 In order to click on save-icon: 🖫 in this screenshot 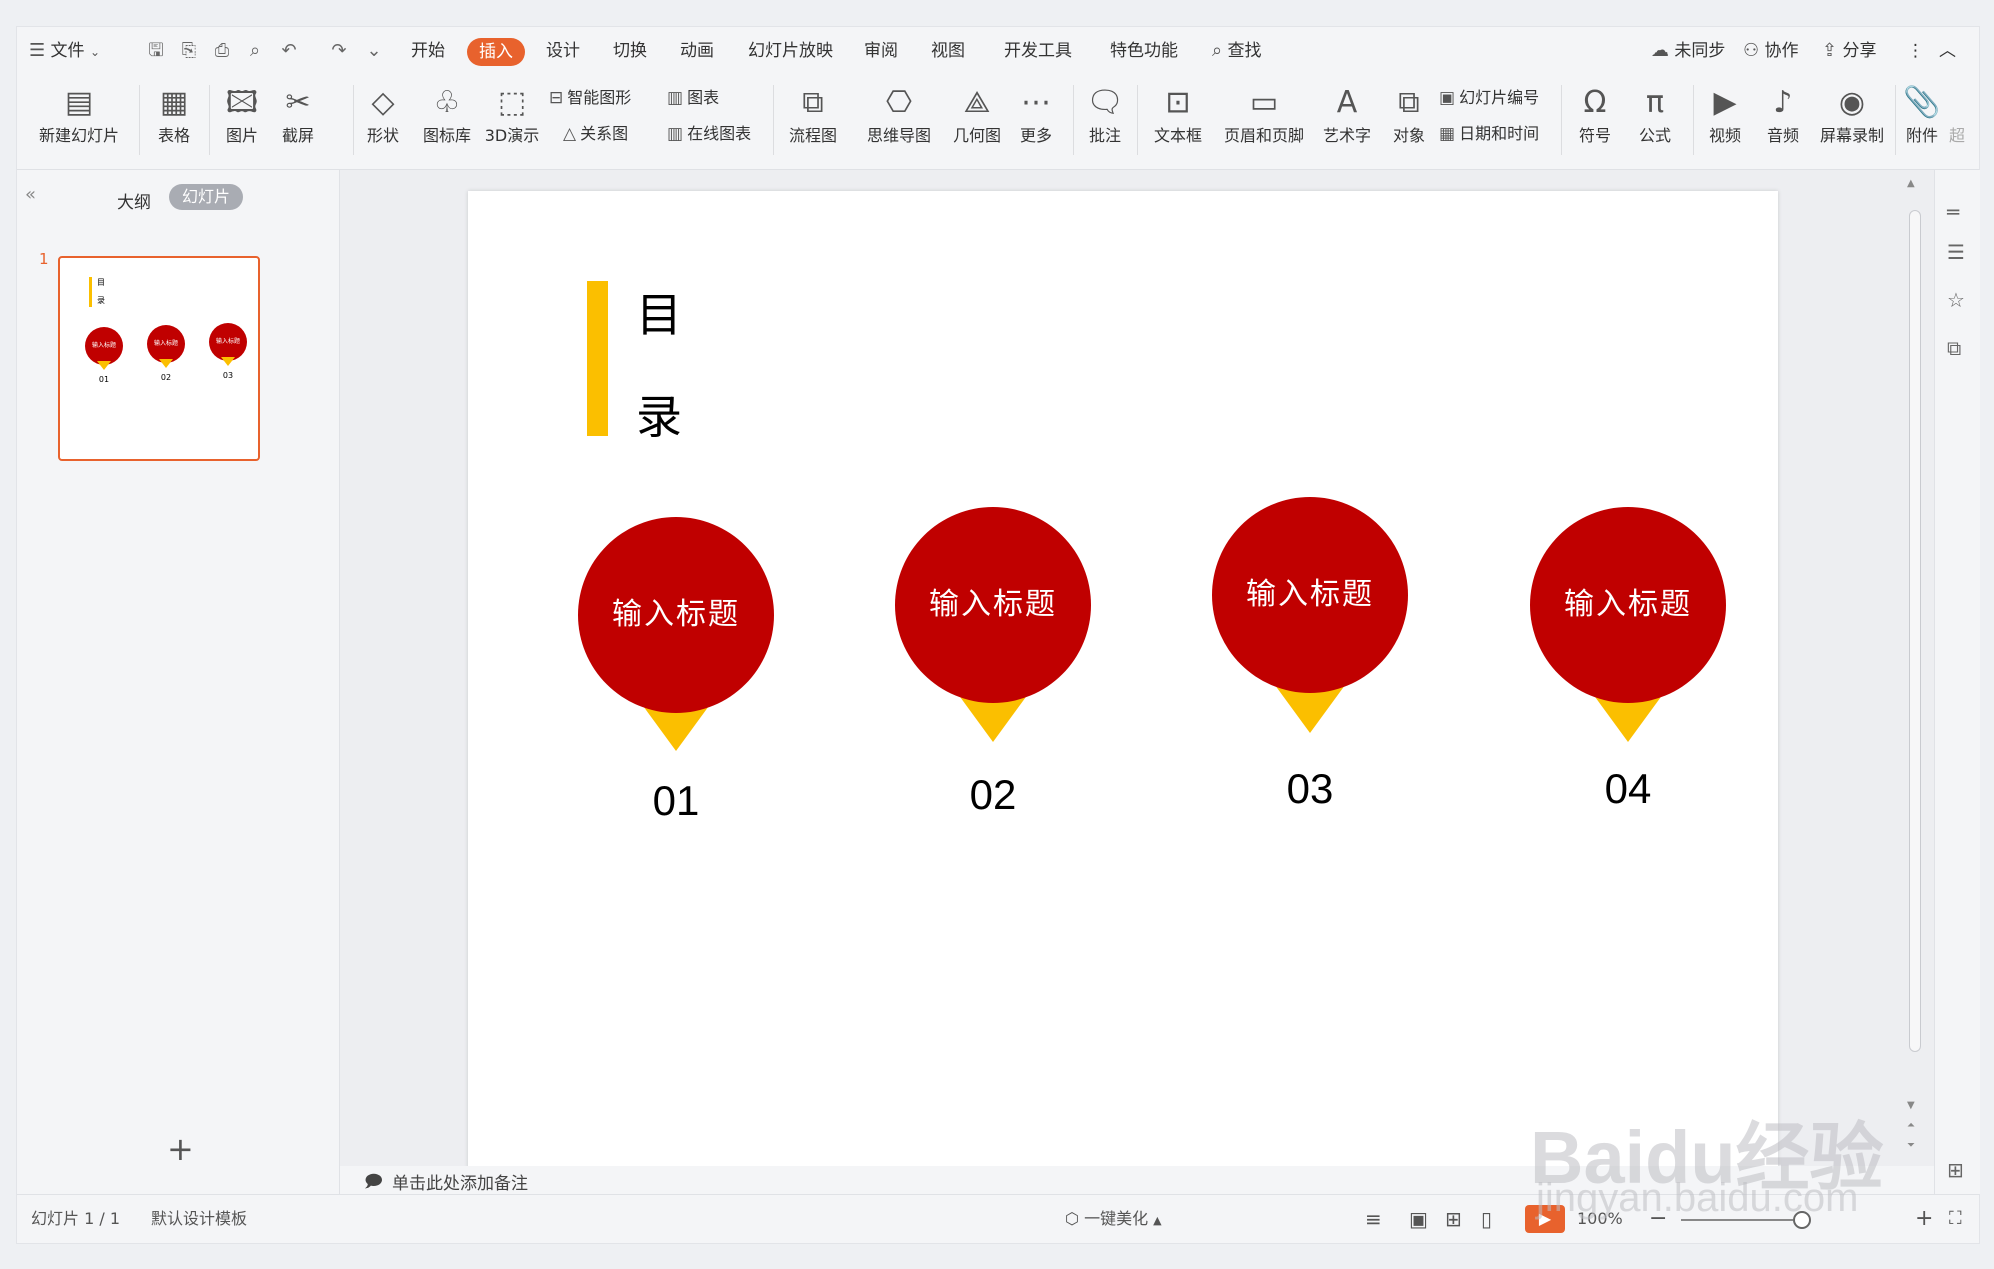, I will do `click(156, 51)`.